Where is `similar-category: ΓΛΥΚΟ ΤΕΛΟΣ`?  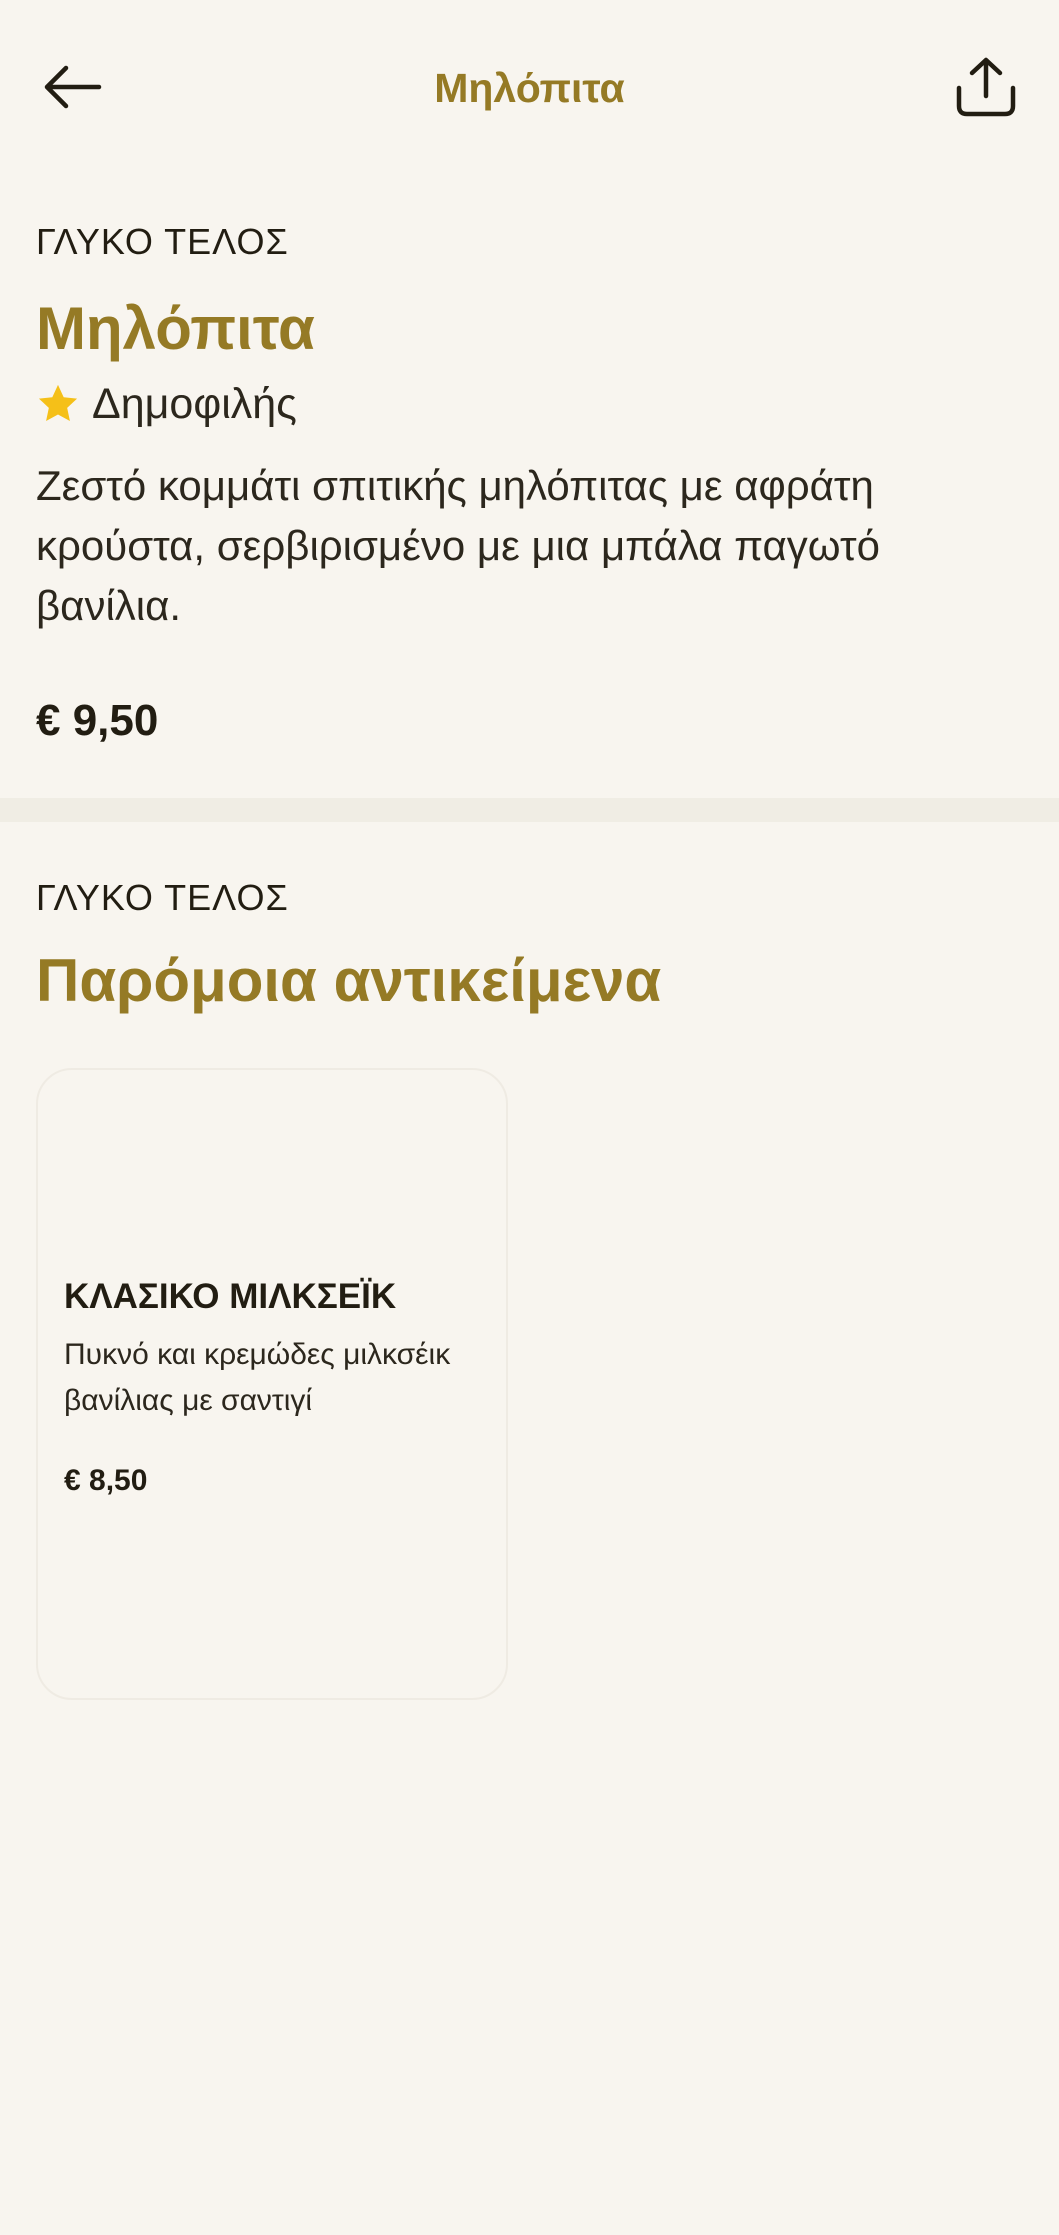
similar-category: ΓΛΥΚΟ ΤΕΛΟΣ is located at coordinates (162, 897).